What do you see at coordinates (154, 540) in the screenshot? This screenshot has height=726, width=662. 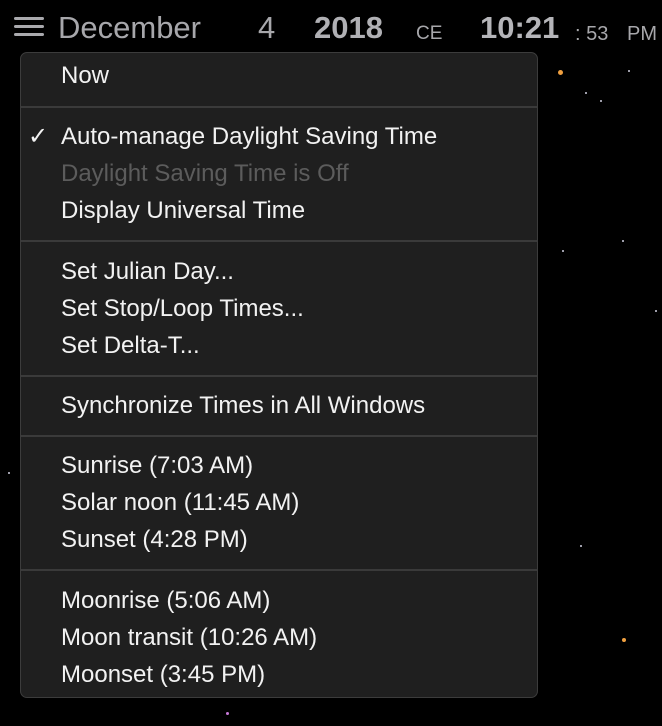 I see `menu-item-sunset: Sunset (4:28 PM)` at bounding box center [154, 540].